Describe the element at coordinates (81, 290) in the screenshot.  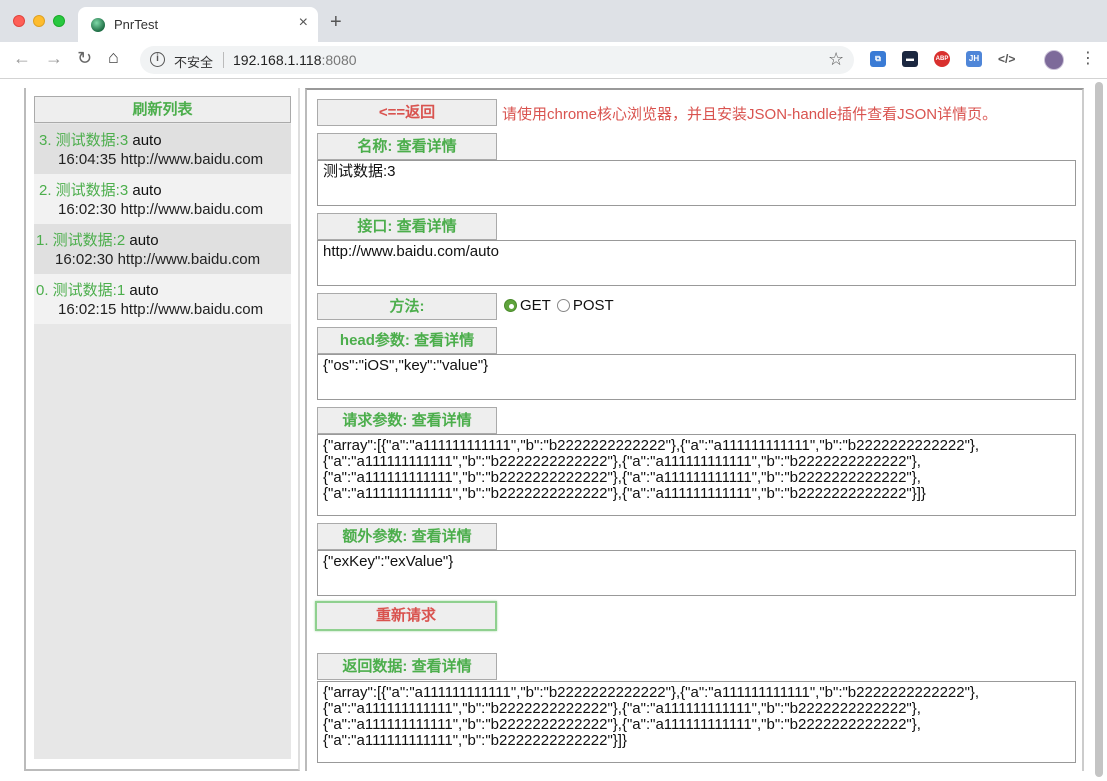
I see `list-item-title: 0. 测试数据:1` at that location.